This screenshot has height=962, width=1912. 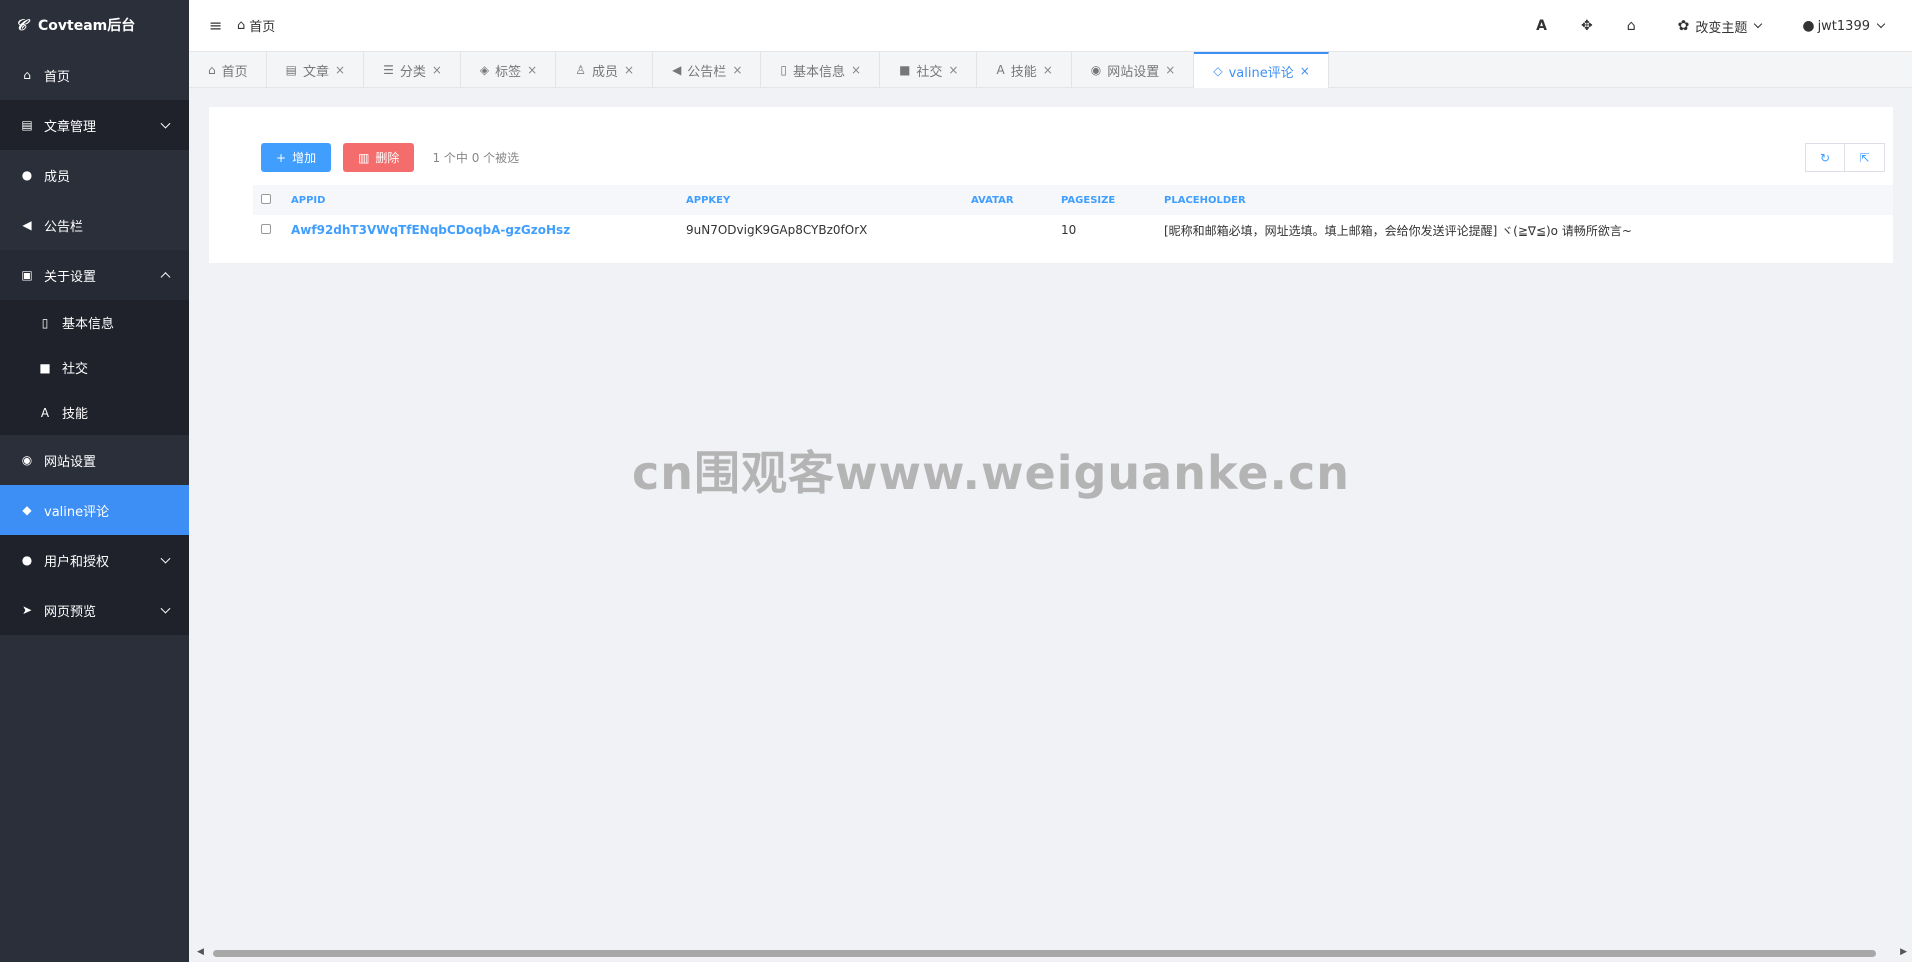 I want to click on tab-social: ■ 社交 ×, so click(x=929, y=70).